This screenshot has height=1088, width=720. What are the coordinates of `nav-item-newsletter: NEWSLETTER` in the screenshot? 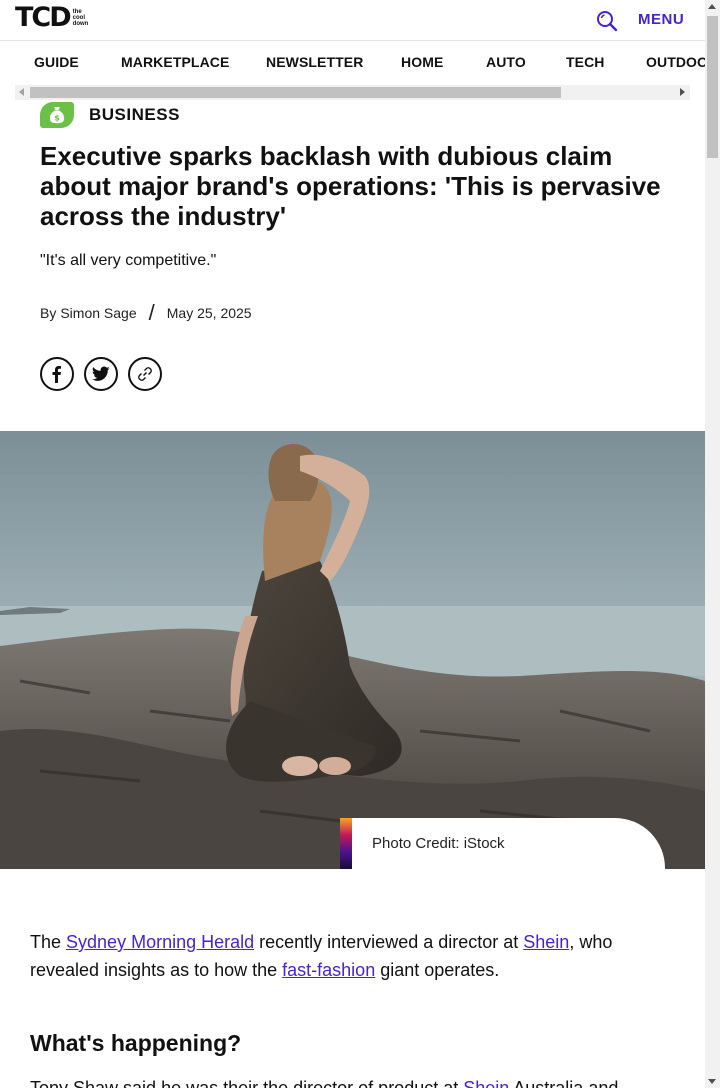 It's located at (314, 62).